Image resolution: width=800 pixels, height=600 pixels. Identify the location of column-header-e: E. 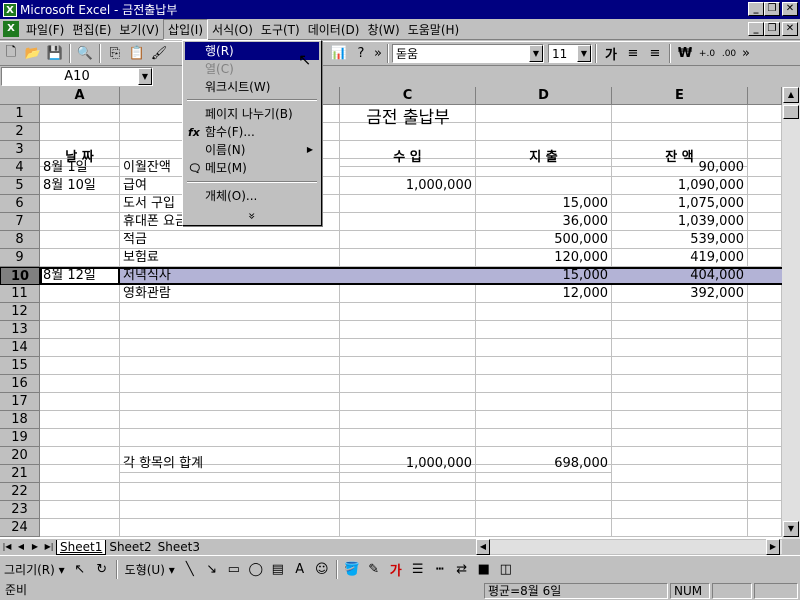
(680, 96).